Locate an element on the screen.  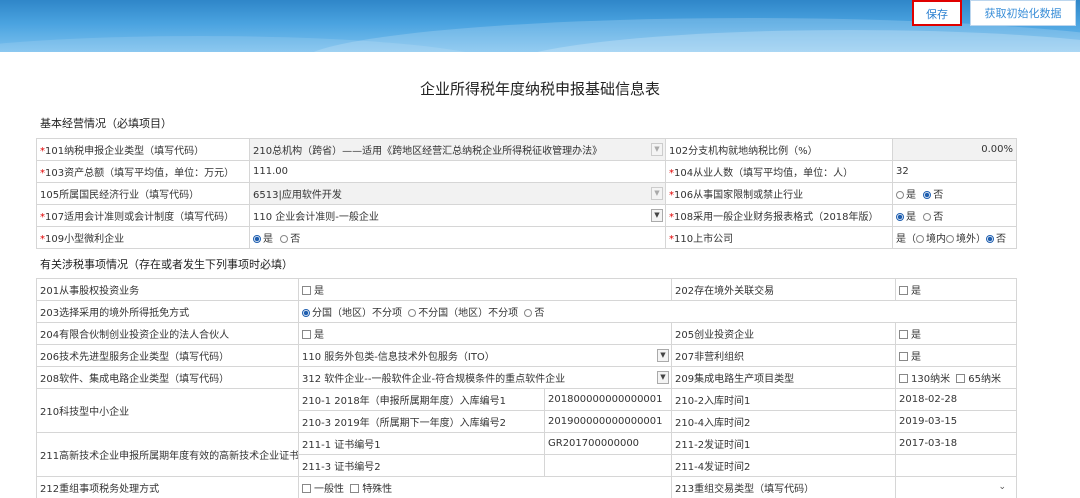
advanced-service-select: 110 服务外包类-信息技术外包服务（ITO） ▼ is located at coordinates (485, 355).